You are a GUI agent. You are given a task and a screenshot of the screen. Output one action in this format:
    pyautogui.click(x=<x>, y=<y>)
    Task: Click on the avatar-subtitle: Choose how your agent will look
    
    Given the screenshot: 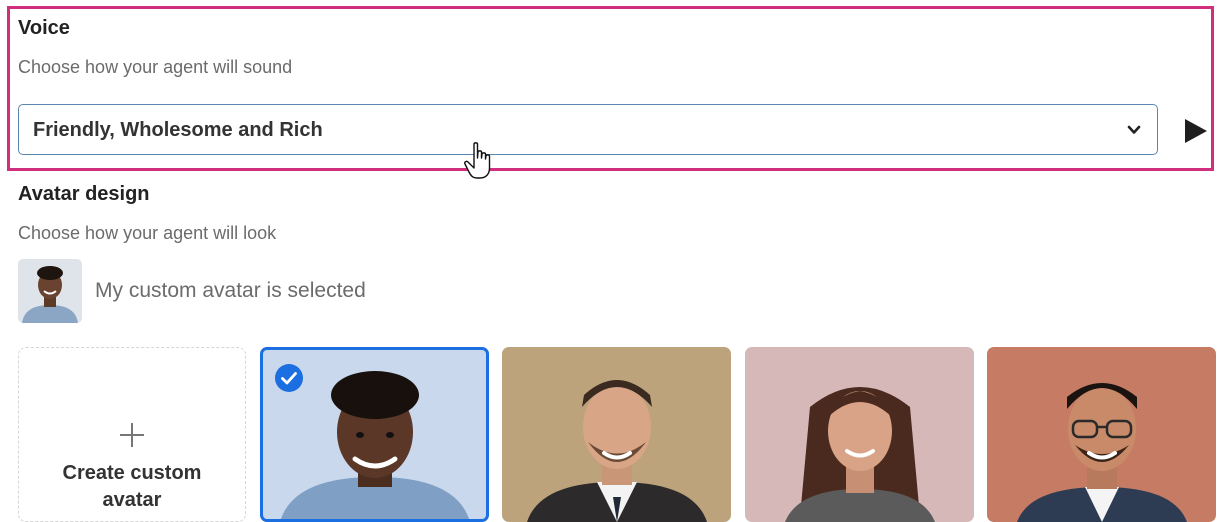 What is the action you would take?
    pyautogui.click(x=147, y=233)
    